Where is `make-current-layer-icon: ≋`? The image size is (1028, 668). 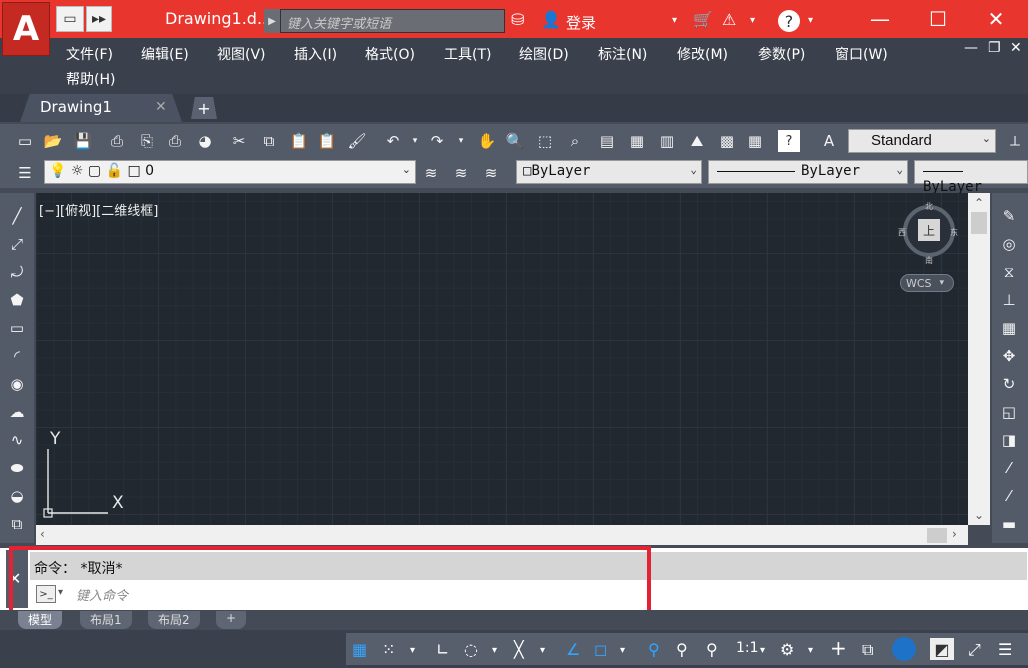
make-current-layer-icon: ≋ is located at coordinates (431, 173).